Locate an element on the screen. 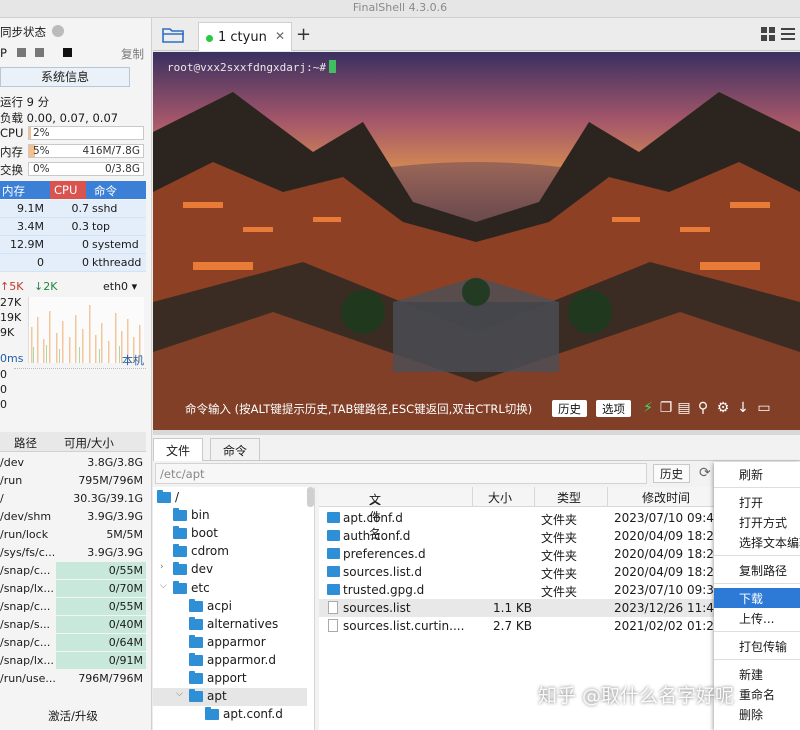 Image resolution: width=800 pixels, height=730 pixels. disk-row: /dev/shm 3.9G/3.9G is located at coordinates (73, 517).